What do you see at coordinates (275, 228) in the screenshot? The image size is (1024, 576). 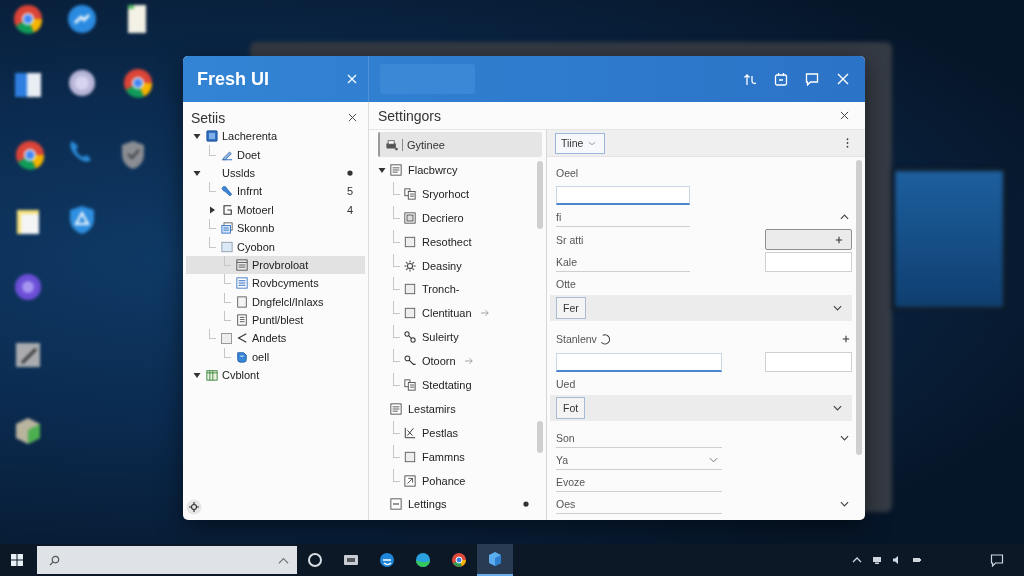 I see `tree-item: Skonnb` at bounding box center [275, 228].